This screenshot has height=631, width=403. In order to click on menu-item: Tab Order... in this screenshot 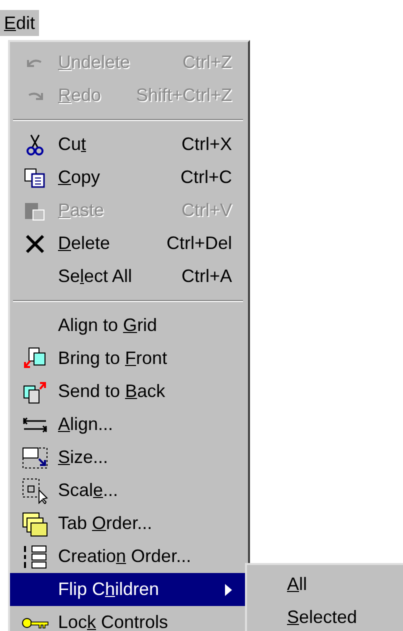, I will do `click(128, 523)`.